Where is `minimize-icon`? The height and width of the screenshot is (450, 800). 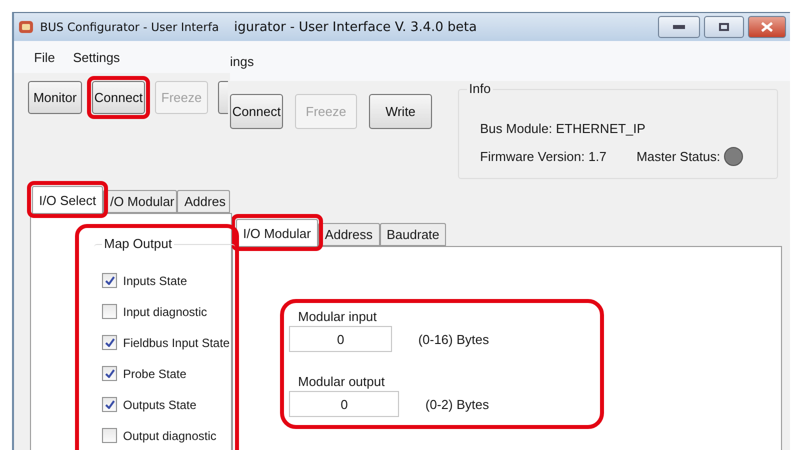
minimize-icon is located at coordinates (679, 27).